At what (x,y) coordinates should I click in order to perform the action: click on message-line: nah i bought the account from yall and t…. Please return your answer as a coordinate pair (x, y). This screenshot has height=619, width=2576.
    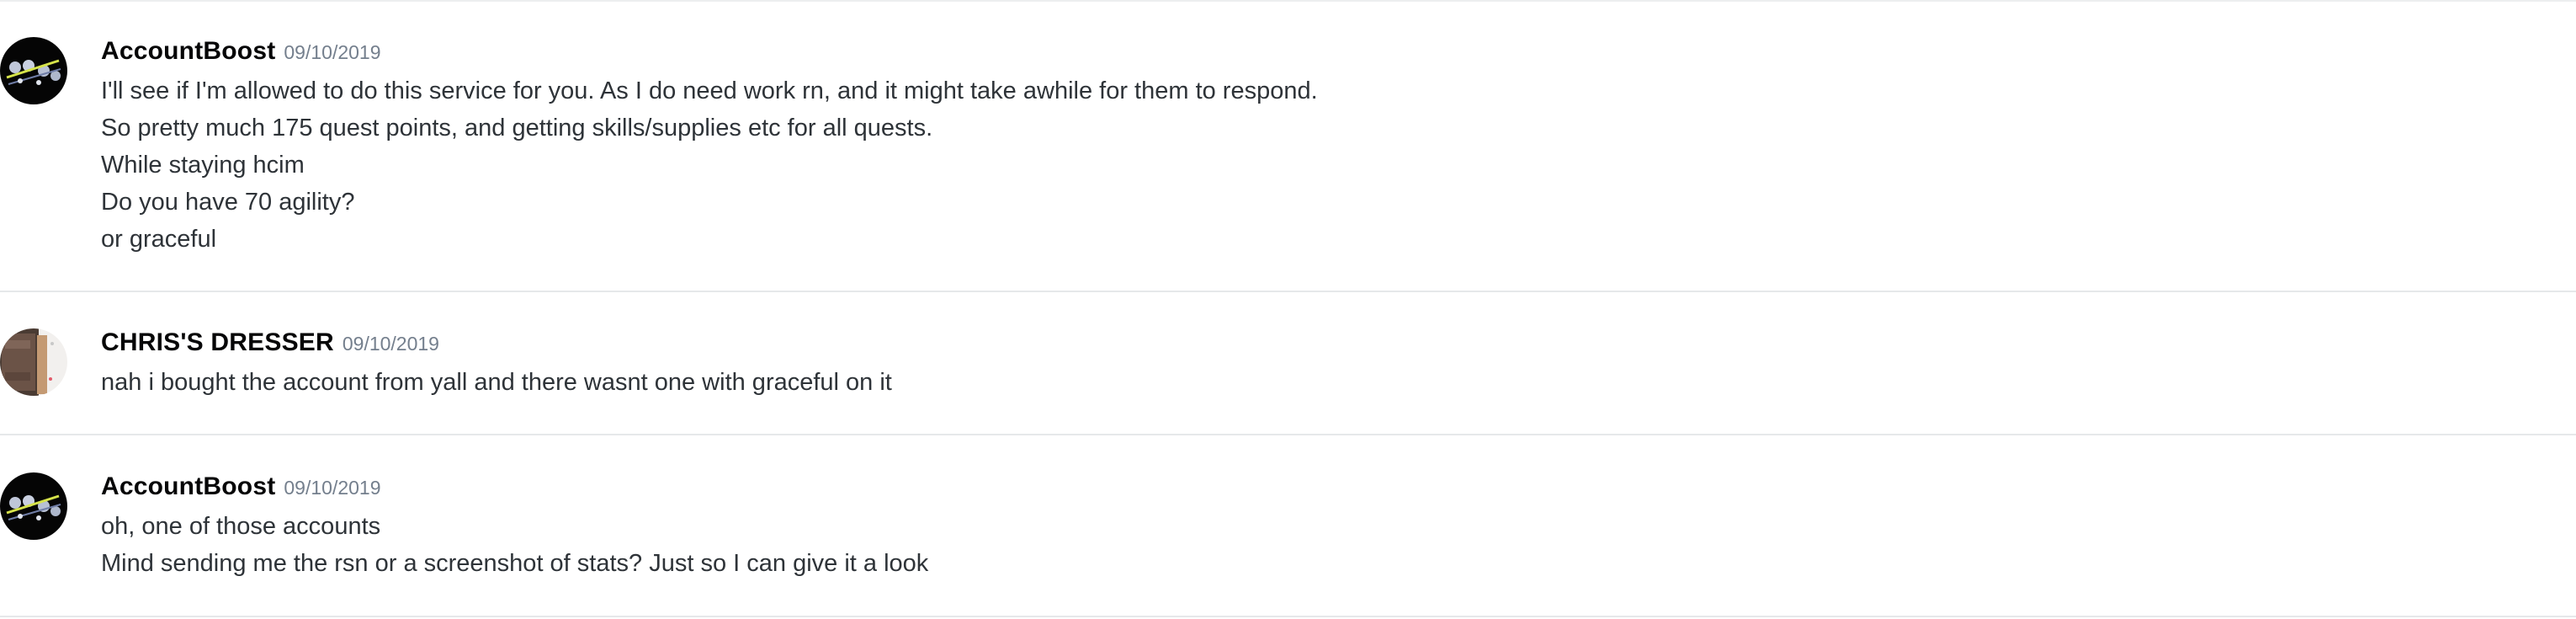
    Looking at the image, I should click on (497, 382).